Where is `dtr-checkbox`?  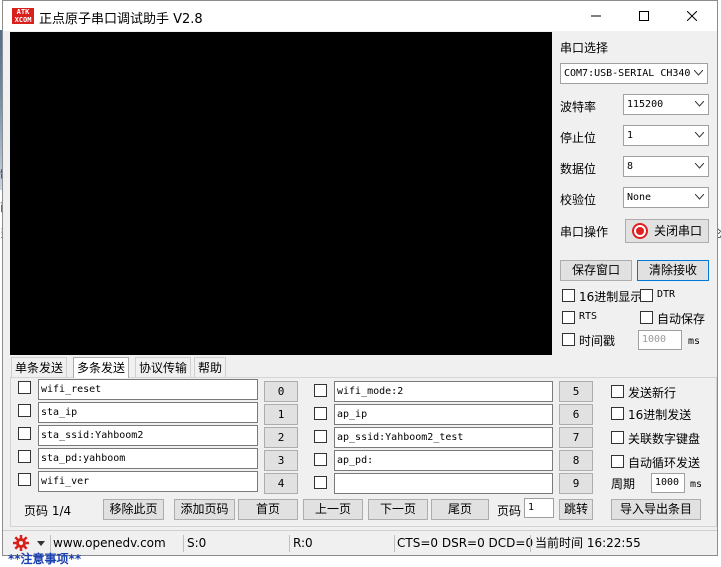
dtr-checkbox is located at coordinates (646, 295).